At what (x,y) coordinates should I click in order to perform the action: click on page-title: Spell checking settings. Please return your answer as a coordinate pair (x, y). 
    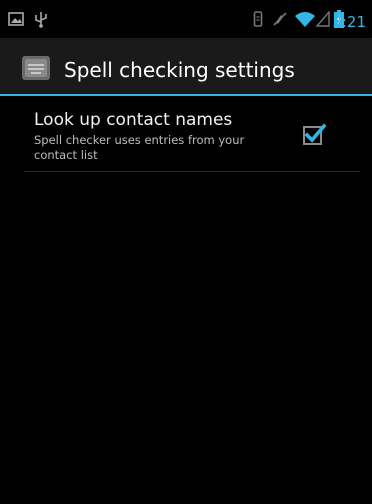
    Looking at the image, I should click on (179, 70).